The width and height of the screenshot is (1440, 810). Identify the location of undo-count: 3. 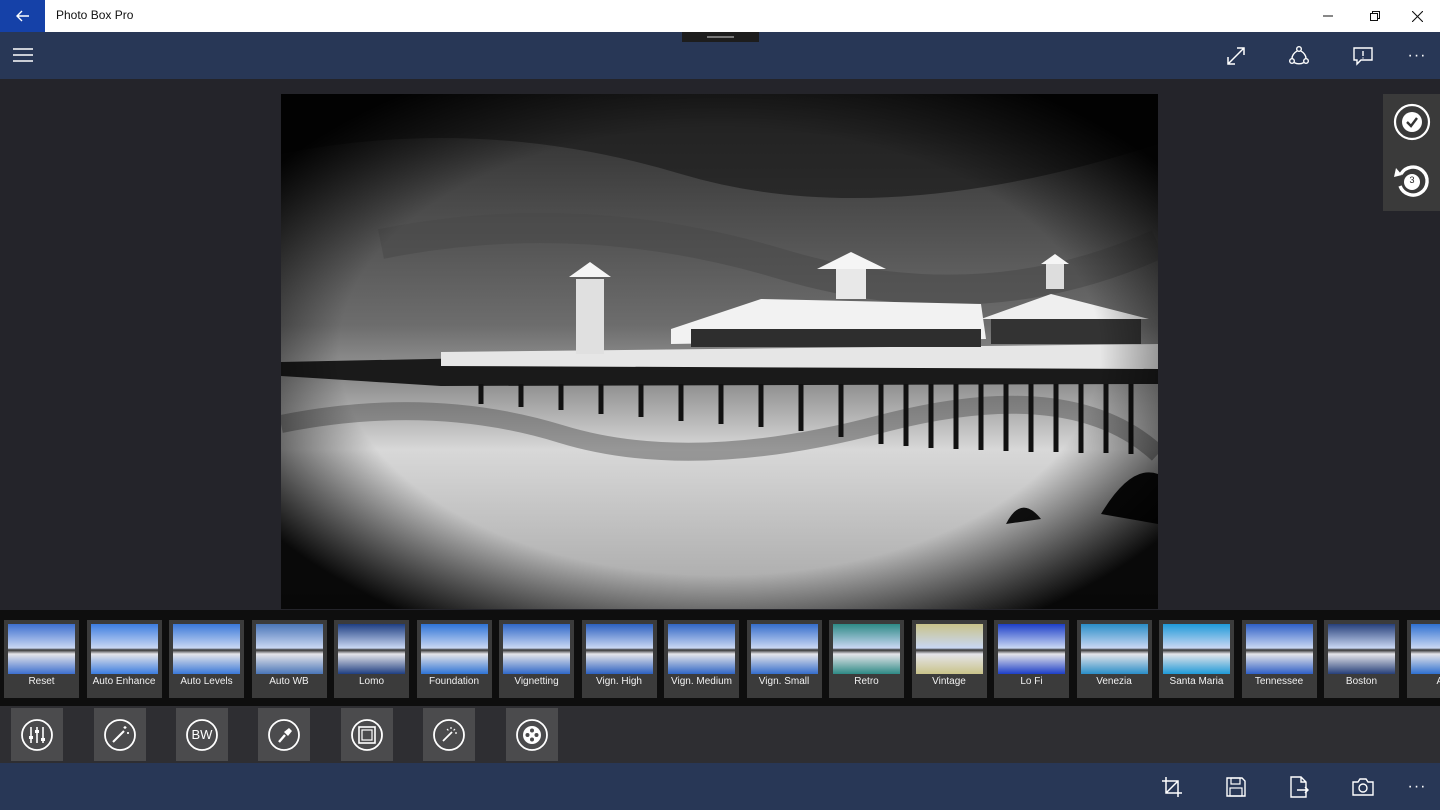
(1412, 180).